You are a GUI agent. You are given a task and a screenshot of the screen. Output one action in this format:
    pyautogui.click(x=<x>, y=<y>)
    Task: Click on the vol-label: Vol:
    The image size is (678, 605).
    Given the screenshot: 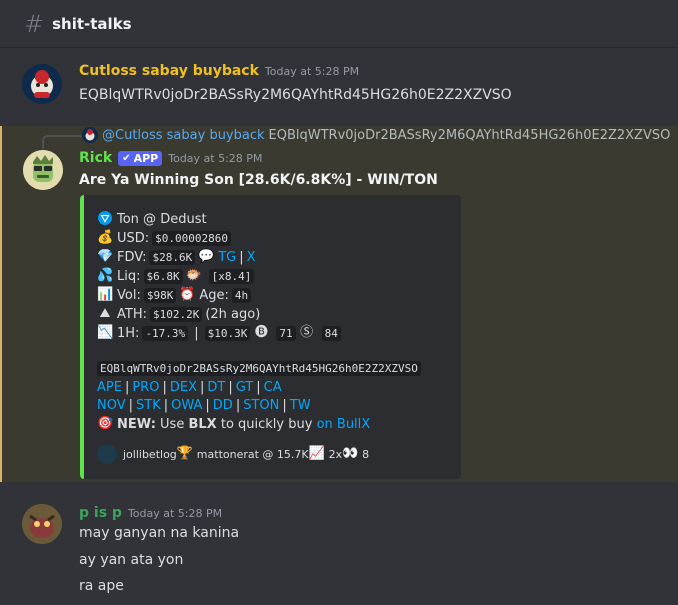 What is the action you would take?
    pyautogui.click(x=129, y=295)
    